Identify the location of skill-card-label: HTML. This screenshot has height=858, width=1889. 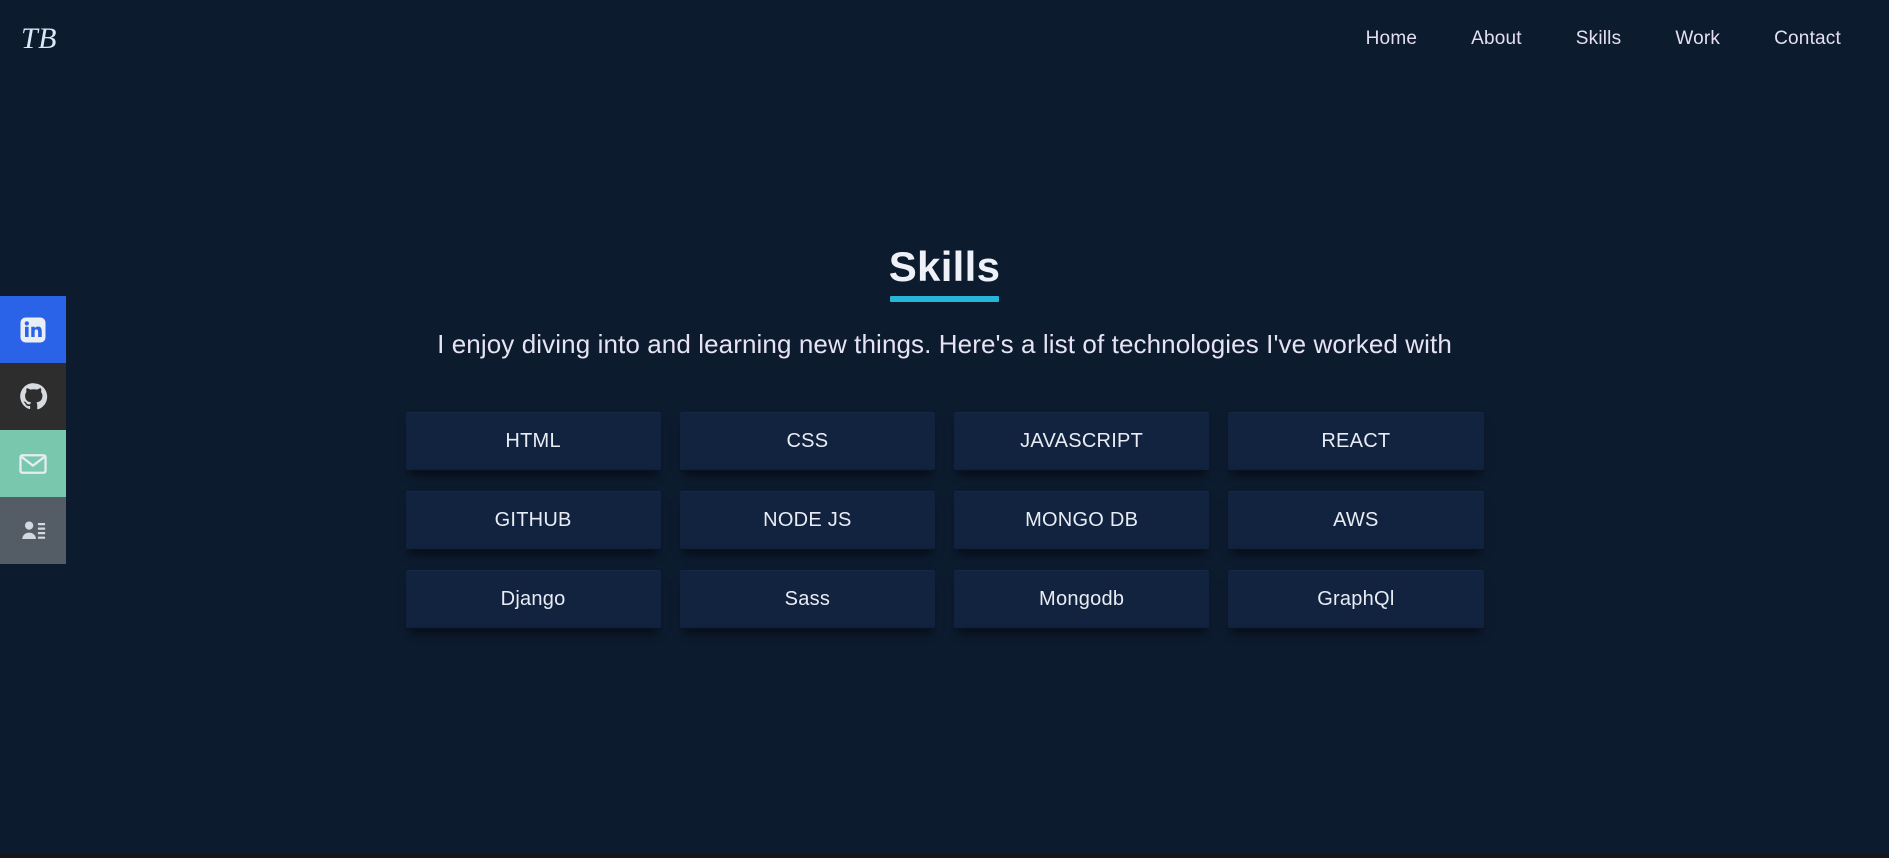
(533, 440).